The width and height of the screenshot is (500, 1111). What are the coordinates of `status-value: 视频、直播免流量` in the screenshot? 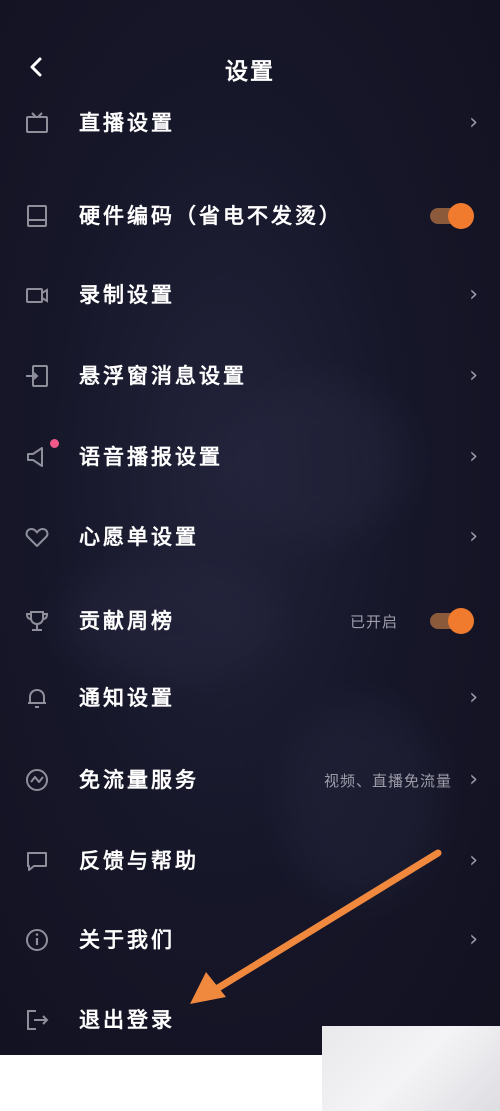 It's located at (387, 781).